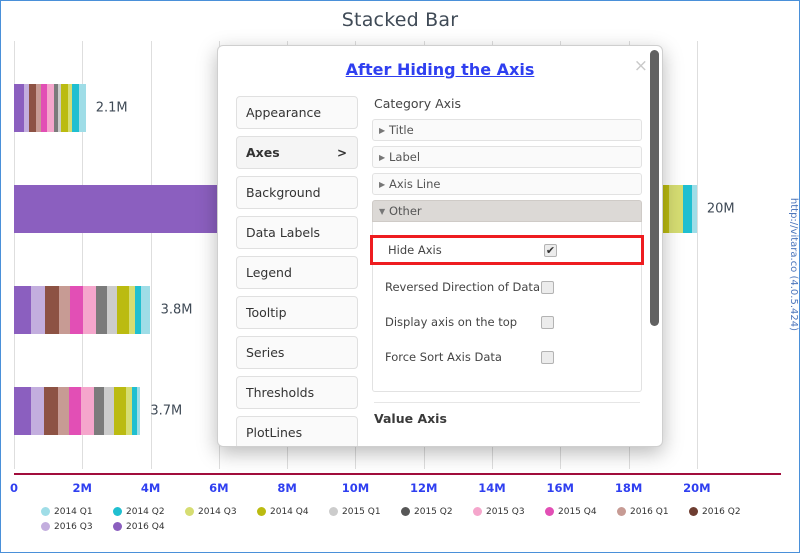  I want to click on legend-label: 2015 Q4, so click(577, 511).